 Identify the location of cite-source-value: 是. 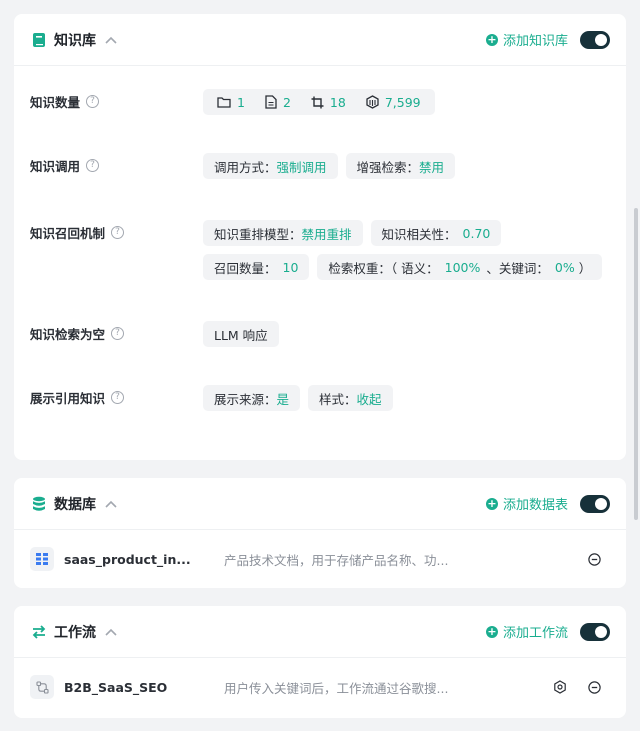
(283, 399).